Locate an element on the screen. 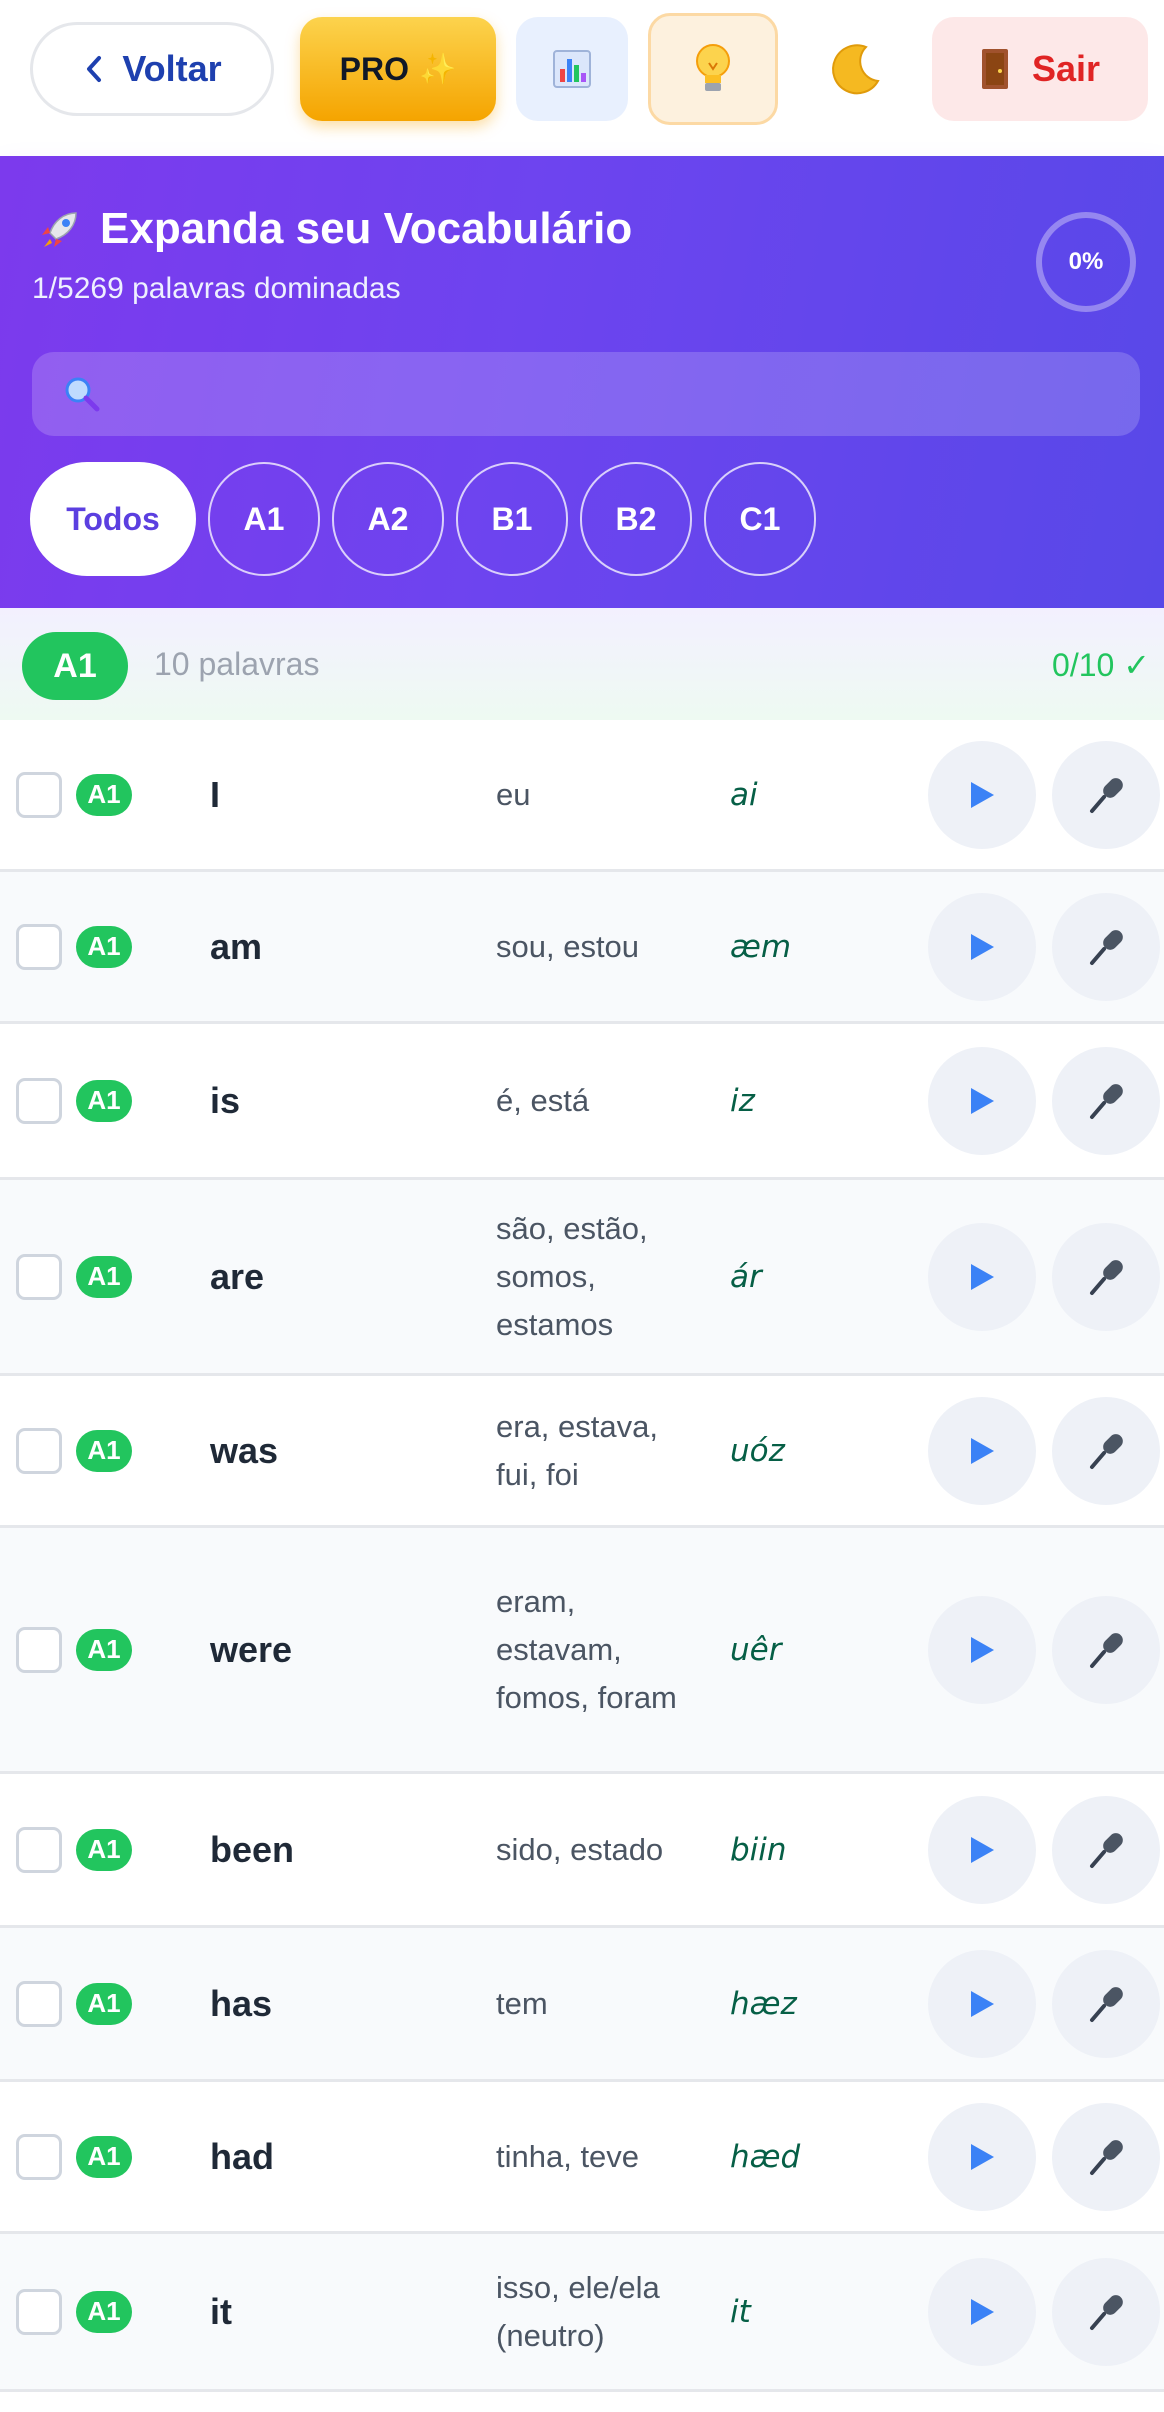 The height and width of the screenshot is (2412, 1164). filter-chip-a1: A1 is located at coordinates (264, 519).